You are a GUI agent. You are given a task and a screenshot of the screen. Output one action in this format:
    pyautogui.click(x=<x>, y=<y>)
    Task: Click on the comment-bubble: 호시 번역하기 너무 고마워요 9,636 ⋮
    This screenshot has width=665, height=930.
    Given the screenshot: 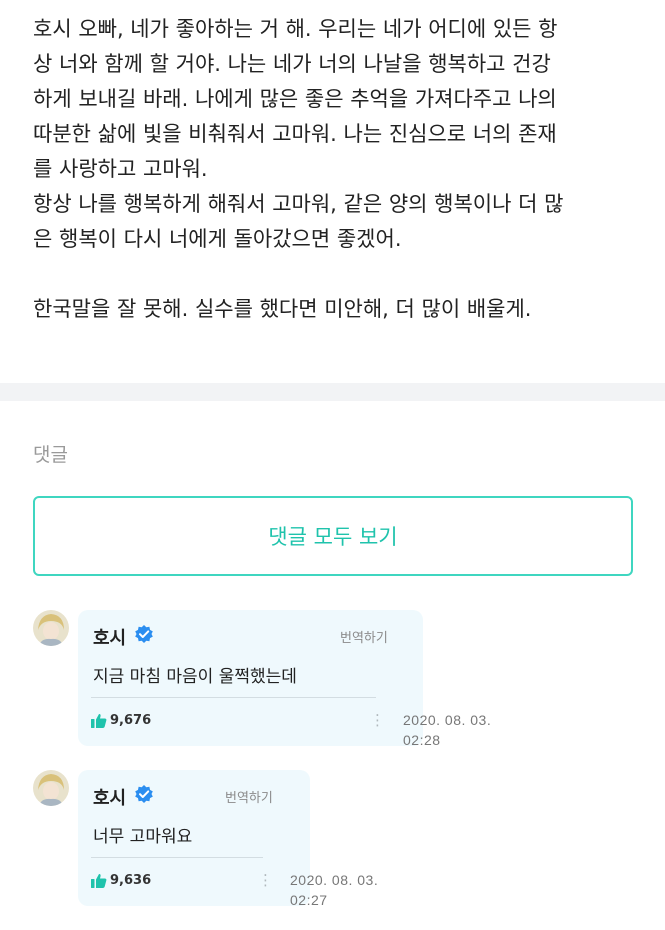 What is the action you would take?
    pyautogui.click(x=194, y=838)
    